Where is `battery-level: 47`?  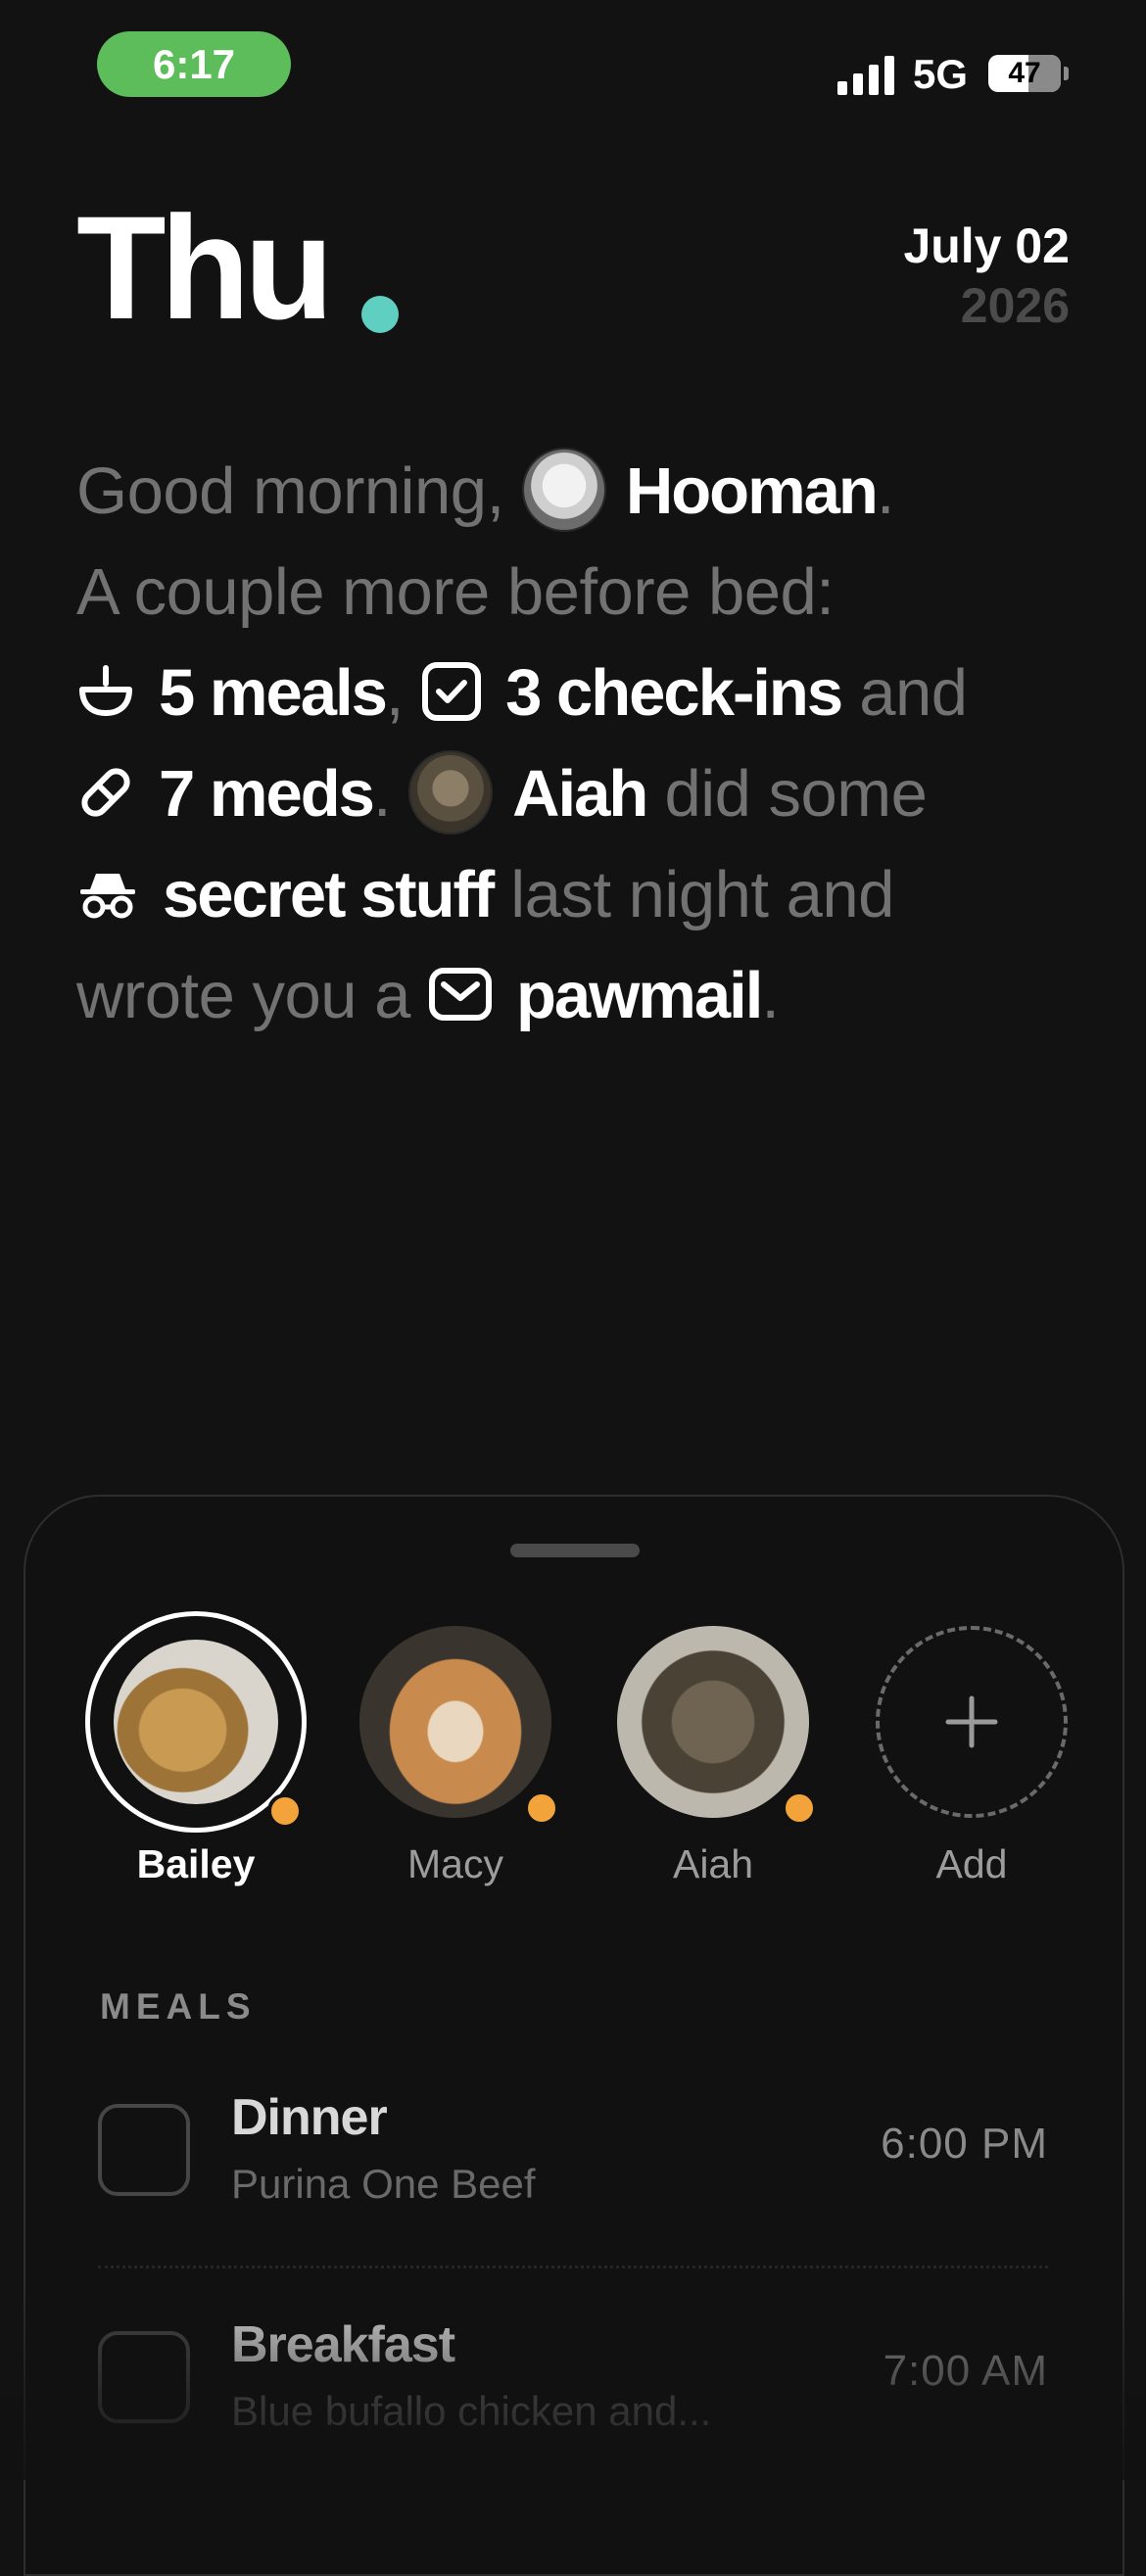 battery-level: 47 is located at coordinates (1024, 73).